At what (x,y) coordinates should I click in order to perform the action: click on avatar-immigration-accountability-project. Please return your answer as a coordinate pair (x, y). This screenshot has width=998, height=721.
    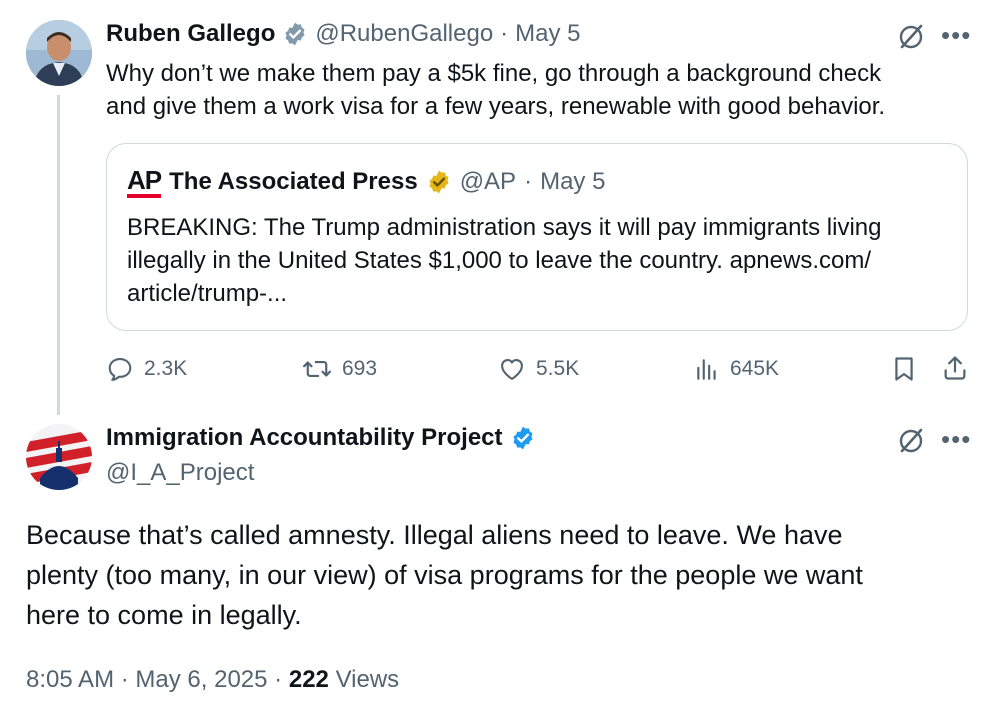
    Looking at the image, I should click on (59, 457).